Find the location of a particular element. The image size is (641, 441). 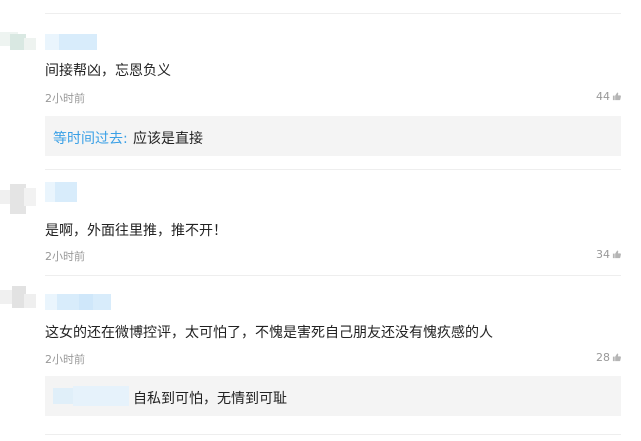

like-button: 34 is located at coordinates (608, 254).